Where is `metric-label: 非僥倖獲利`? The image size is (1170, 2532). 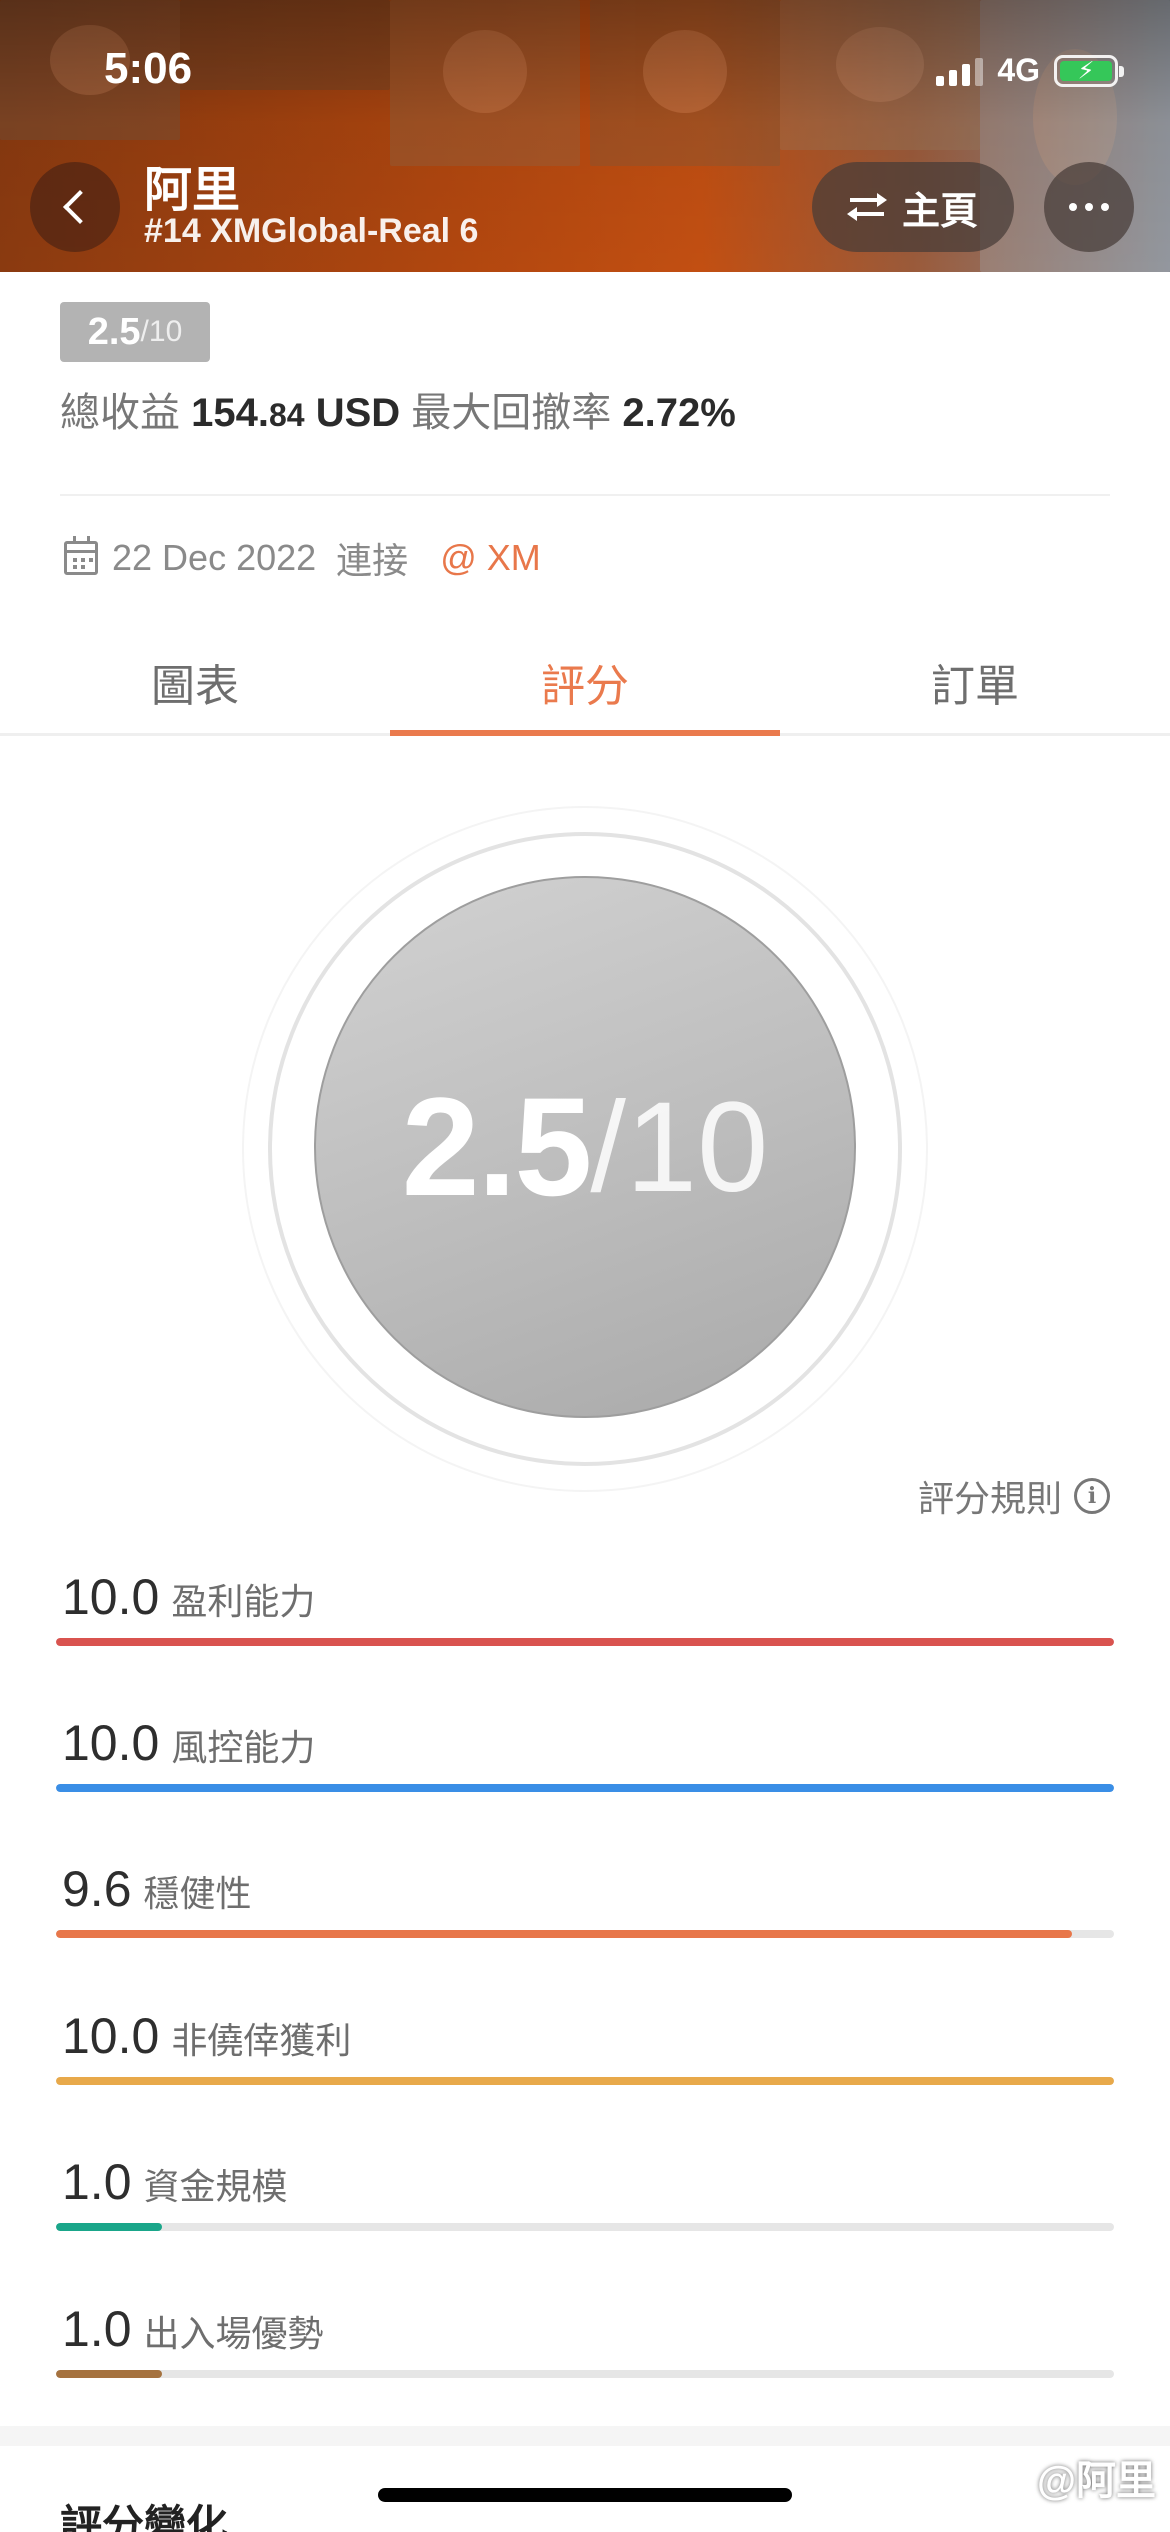 metric-label: 非僥倖獲利 is located at coordinates (261, 2040).